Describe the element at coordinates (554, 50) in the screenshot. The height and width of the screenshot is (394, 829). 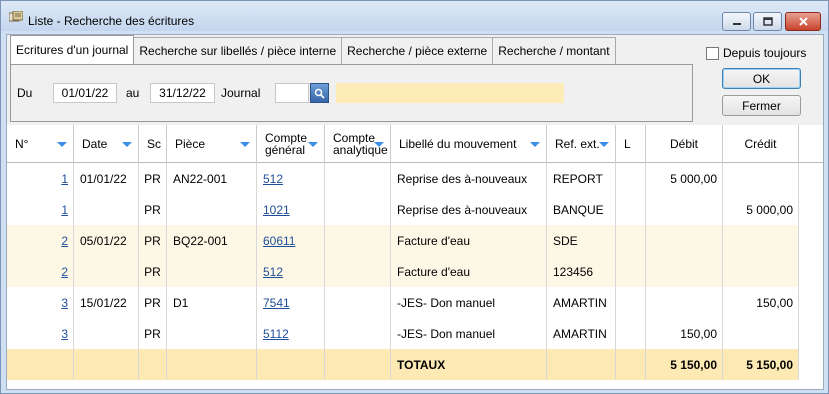
I see `tab-recherche-montant: Recherche / montant` at that location.